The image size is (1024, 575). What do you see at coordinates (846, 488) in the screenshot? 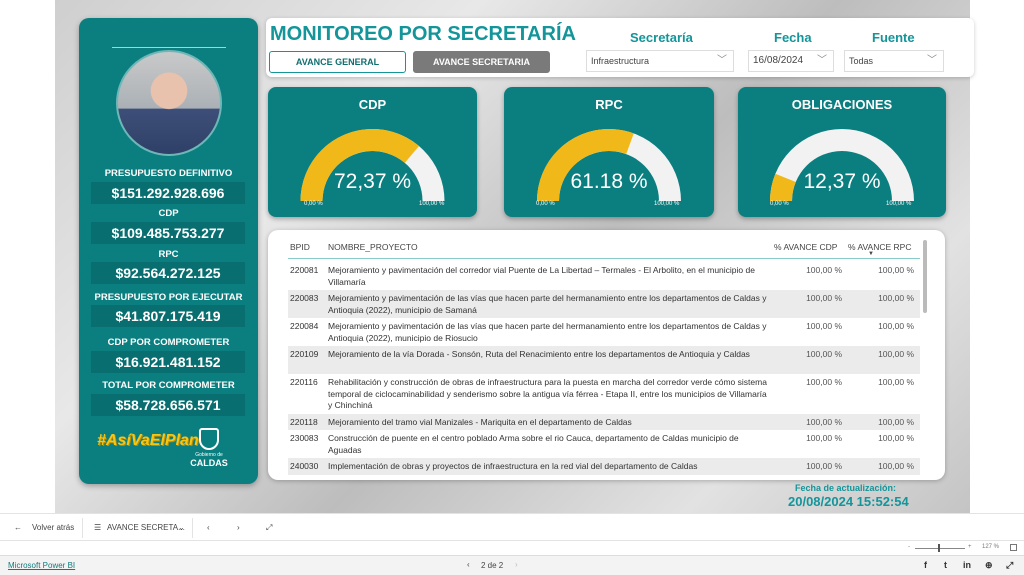
I see `update-label: Fecha de actualización:` at bounding box center [846, 488].